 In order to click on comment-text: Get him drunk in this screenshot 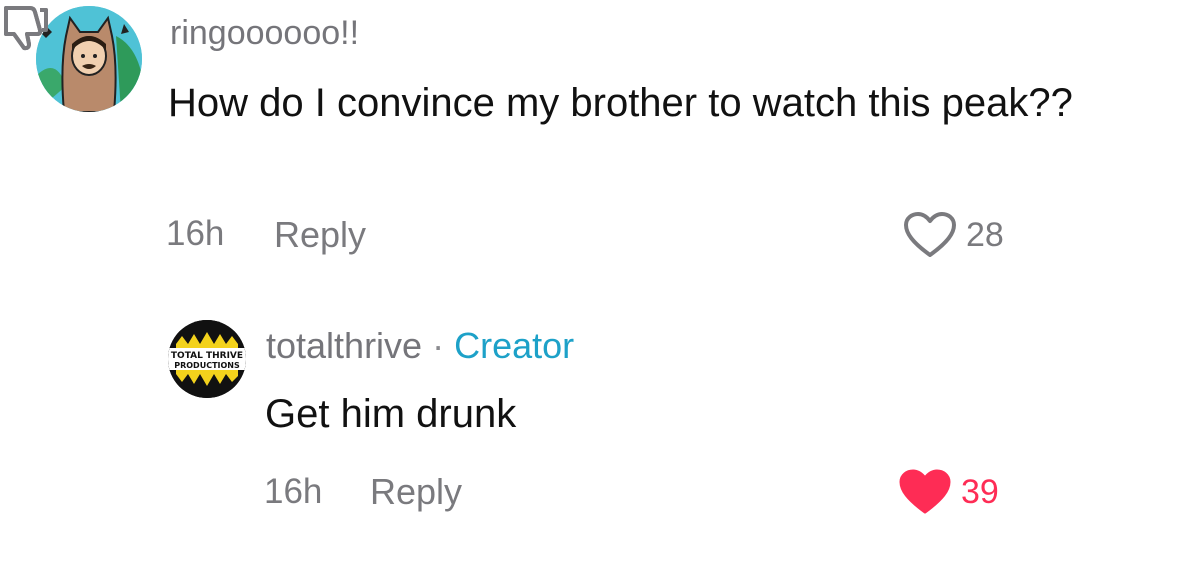, I will do `click(391, 414)`.